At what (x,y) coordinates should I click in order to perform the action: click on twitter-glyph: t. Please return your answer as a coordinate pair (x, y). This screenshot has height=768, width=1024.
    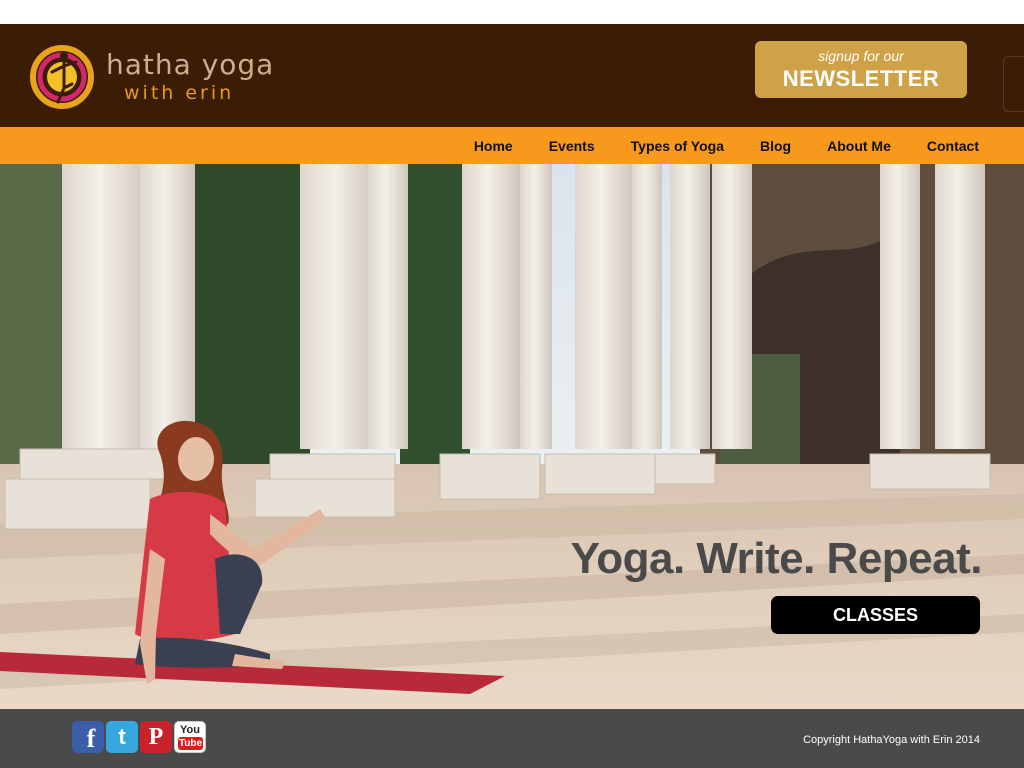
    Looking at the image, I should click on (122, 736).